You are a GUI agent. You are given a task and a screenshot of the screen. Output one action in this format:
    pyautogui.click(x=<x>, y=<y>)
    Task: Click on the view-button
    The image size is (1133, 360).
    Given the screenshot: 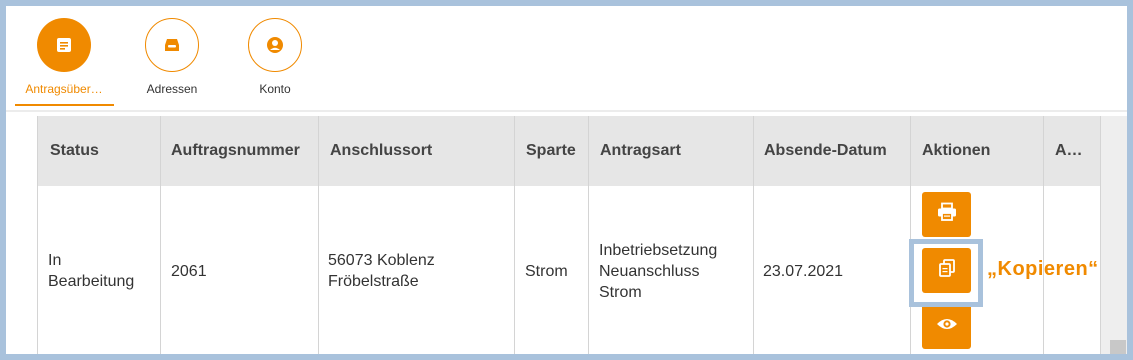 What is the action you would take?
    pyautogui.click(x=946, y=326)
    